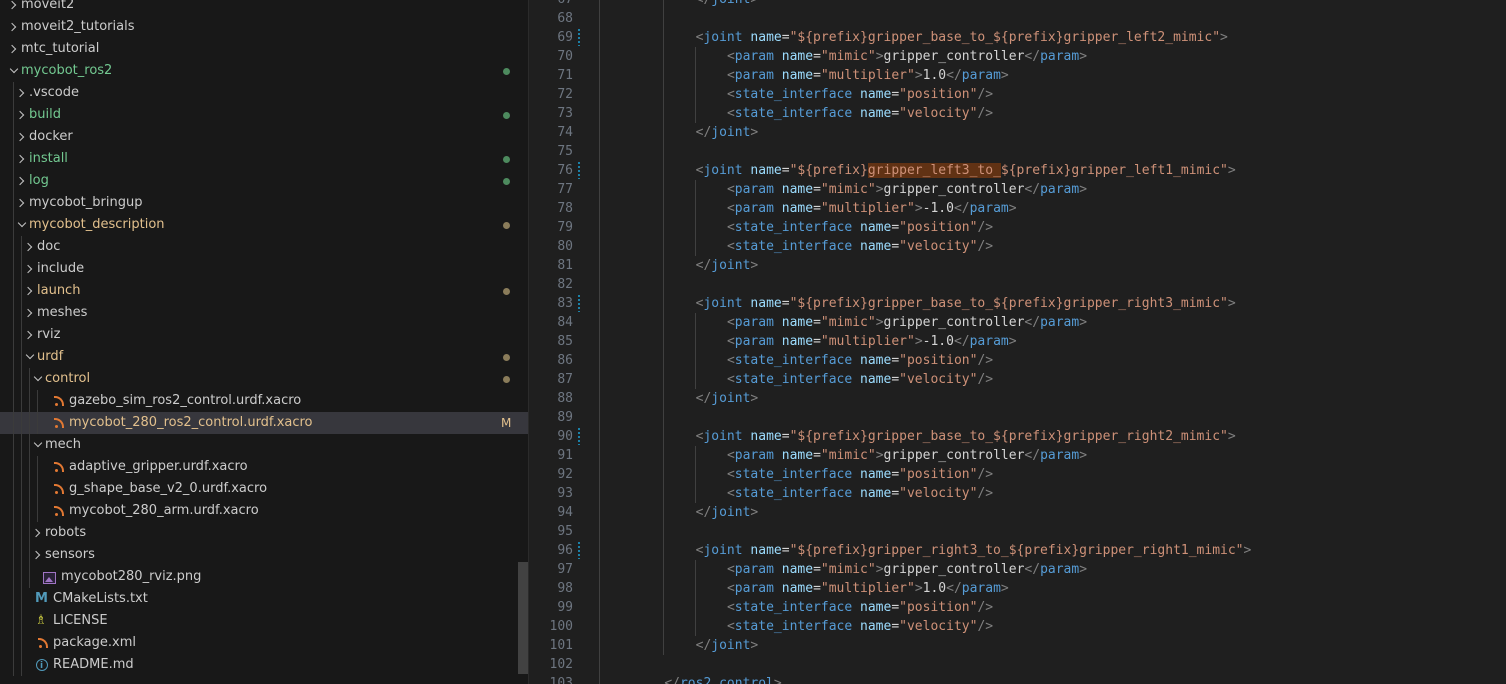  I want to click on explorer-item: build, so click(264, 115).